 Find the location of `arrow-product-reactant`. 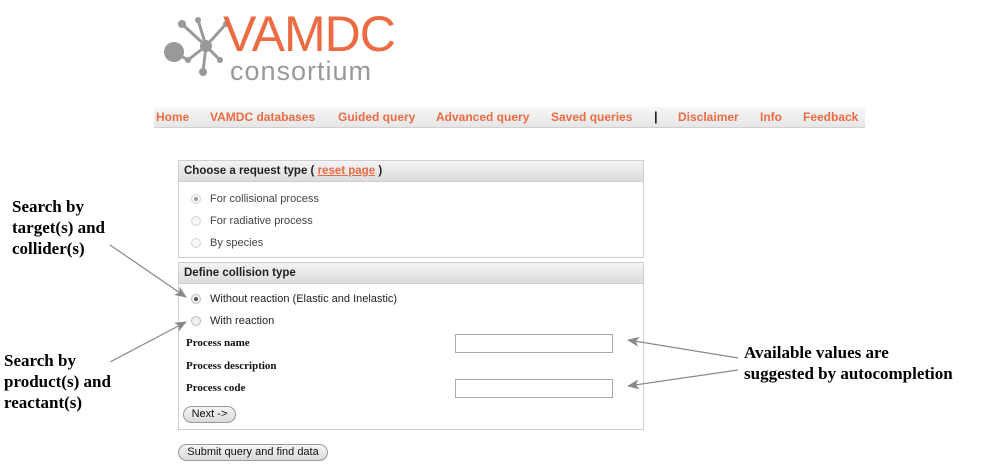

arrow-product-reactant is located at coordinates (148, 342).